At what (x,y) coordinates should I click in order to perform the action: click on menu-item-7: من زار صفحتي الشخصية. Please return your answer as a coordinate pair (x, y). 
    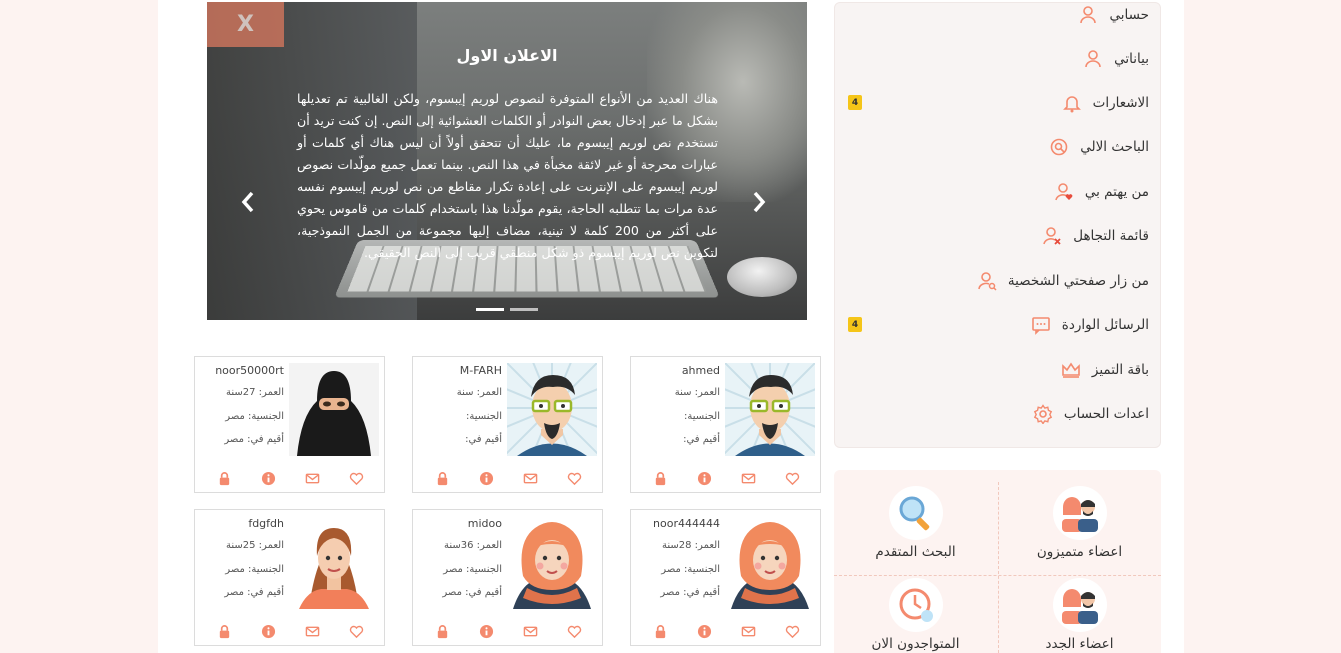
    Looking at the image, I should click on (1062, 281).